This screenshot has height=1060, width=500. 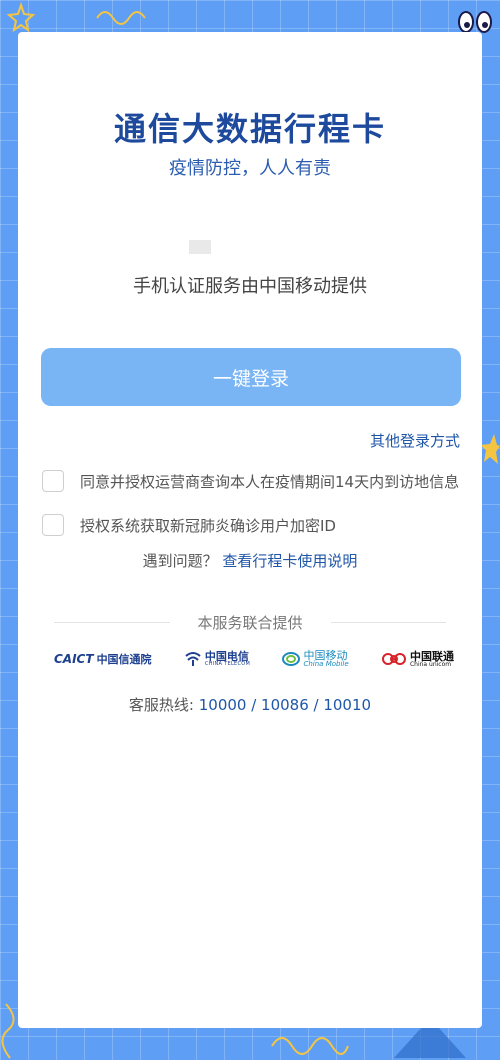 I want to click on china-telecom-logo: 中国电信 CHINA TELECOM, so click(x=217, y=659).